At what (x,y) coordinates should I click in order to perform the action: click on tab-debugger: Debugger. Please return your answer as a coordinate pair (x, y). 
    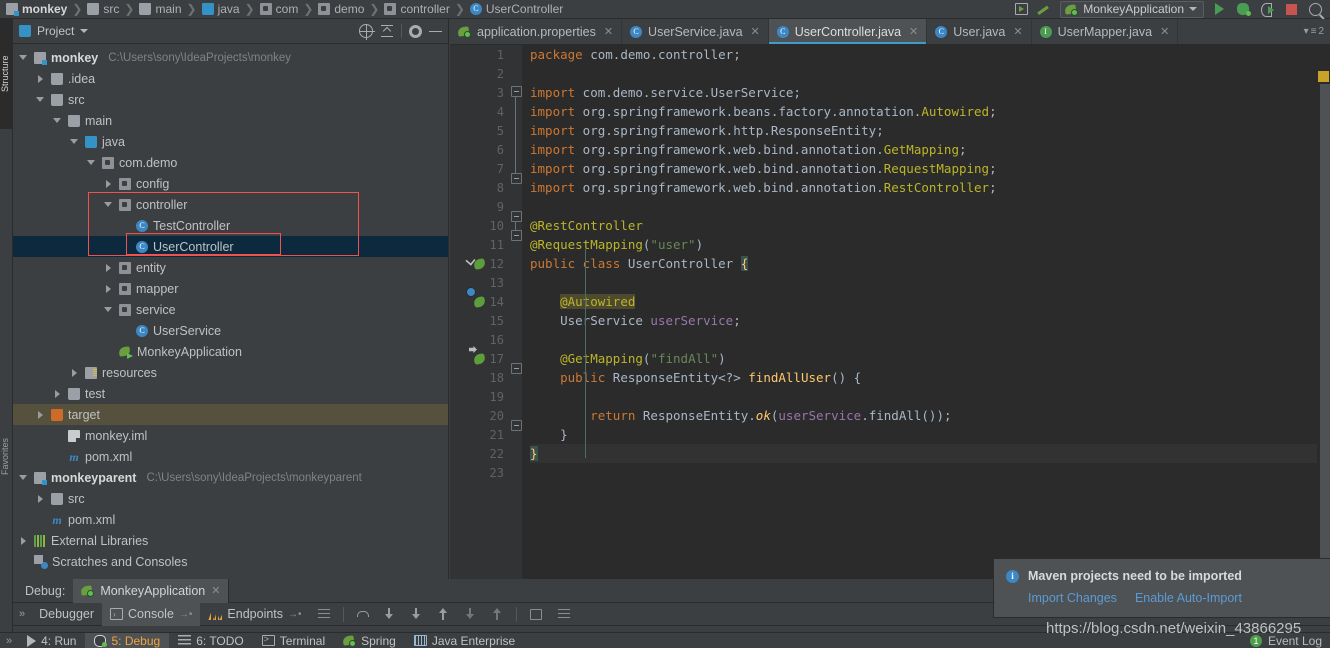
    Looking at the image, I should click on (66, 614).